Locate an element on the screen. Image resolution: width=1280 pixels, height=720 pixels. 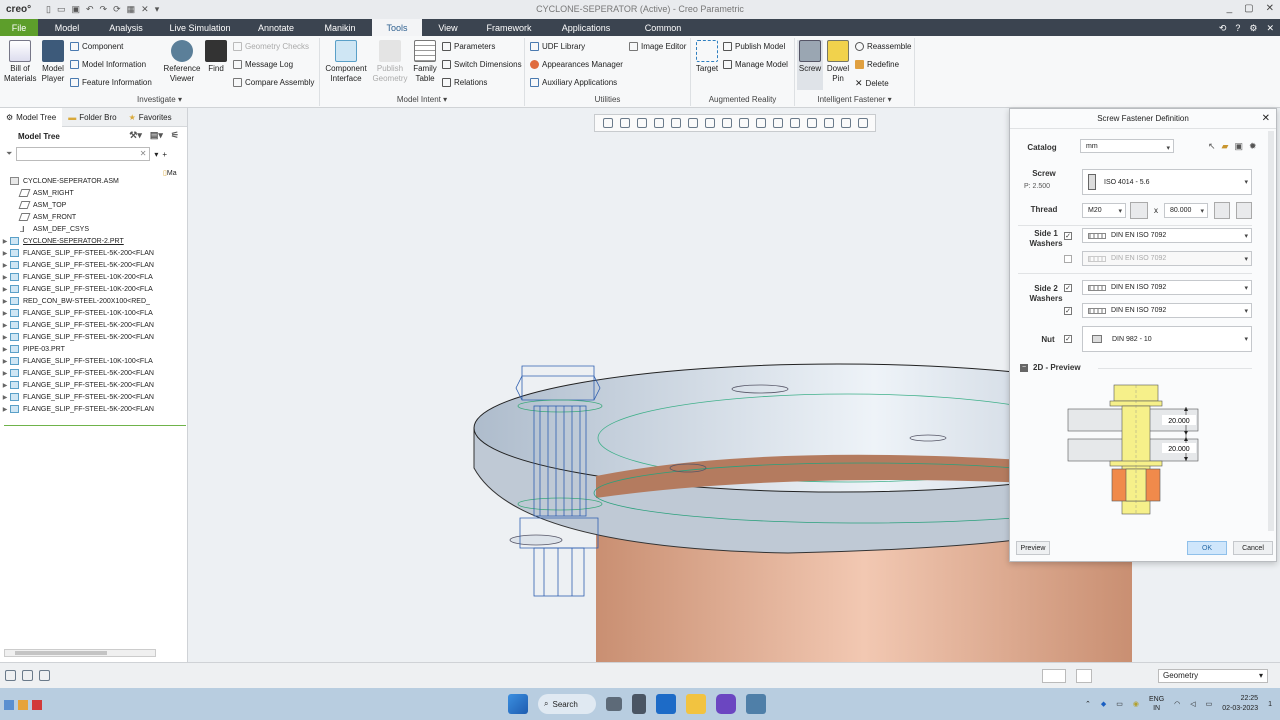
length-measure-icon is located at coordinates (1222, 210).